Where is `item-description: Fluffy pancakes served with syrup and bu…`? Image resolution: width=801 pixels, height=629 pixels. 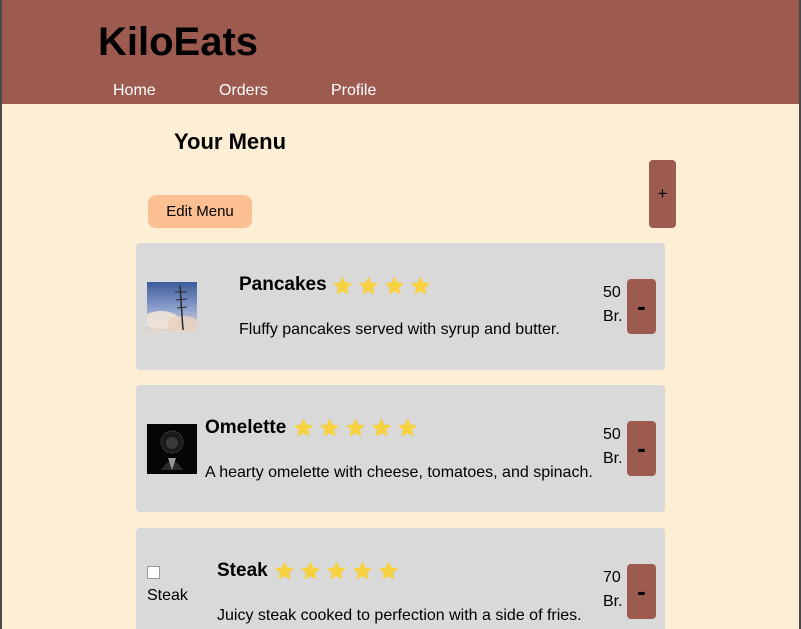
item-description: Fluffy pancakes served with syrup and bu… is located at coordinates (399, 329).